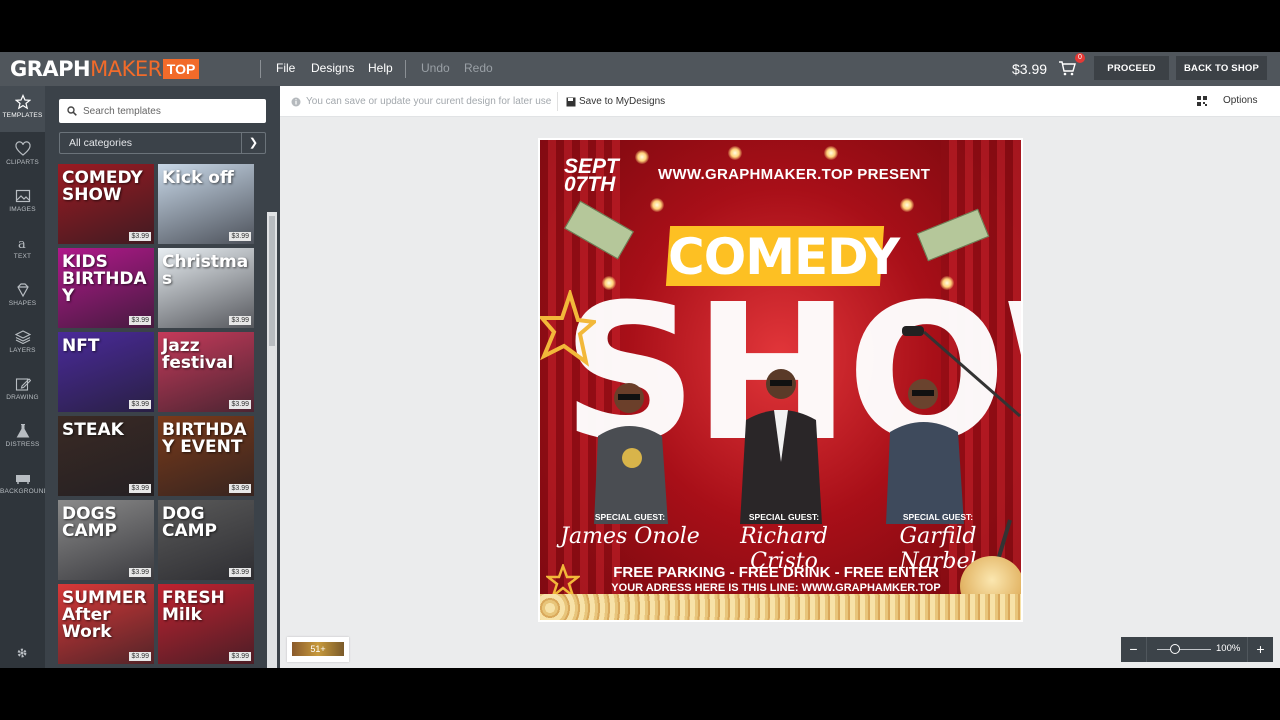  I want to click on badge-count: 51+, so click(318, 649).